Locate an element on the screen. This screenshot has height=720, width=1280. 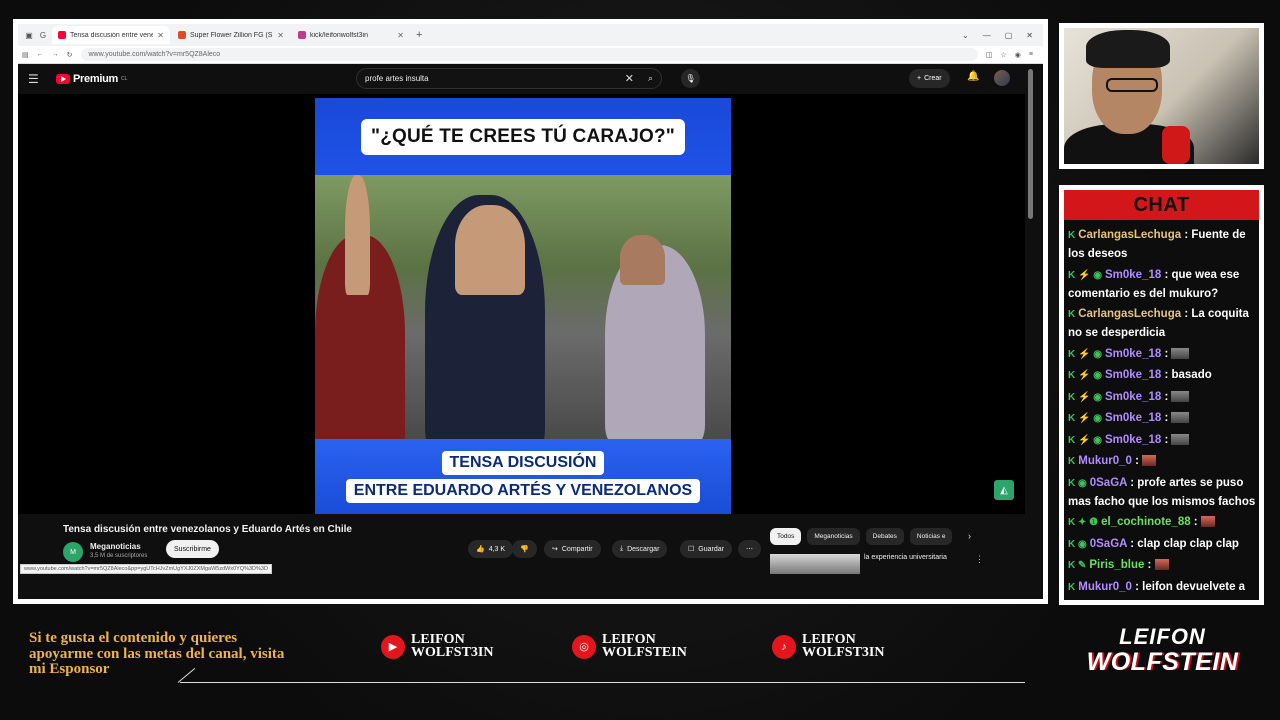
chip-noticias: Noticias e is located at coordinates (931, 536).